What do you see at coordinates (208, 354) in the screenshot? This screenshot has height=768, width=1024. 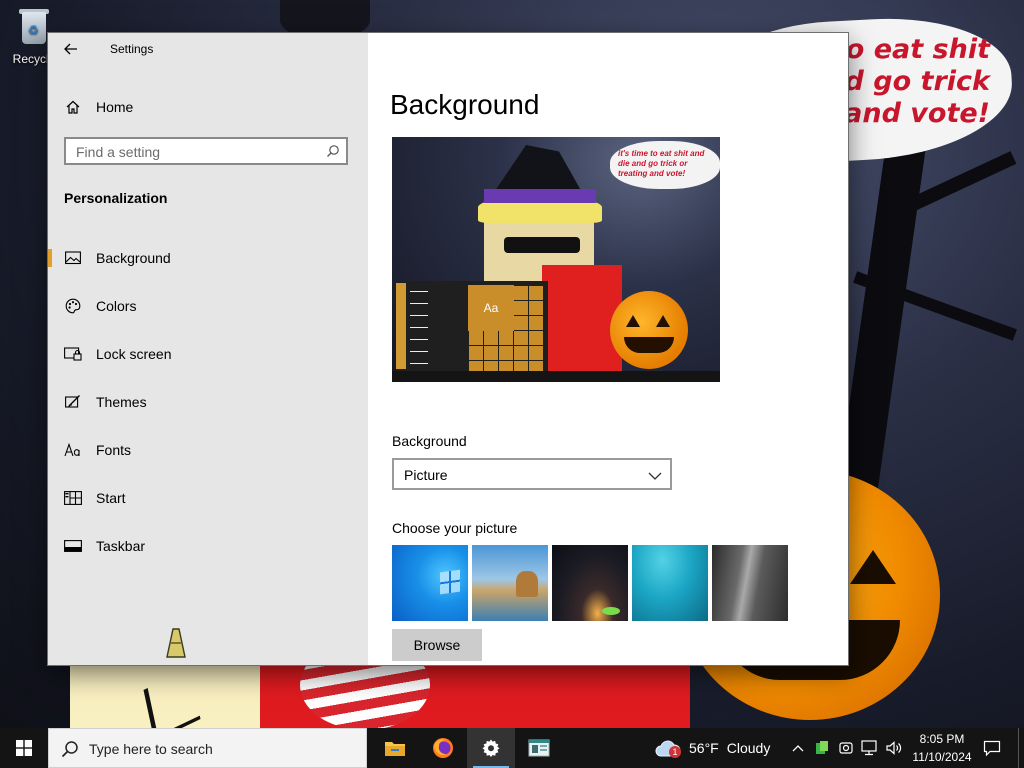 I see `sidebar-item-lock-screen: Lock screen` at bounding box center [208, 354].